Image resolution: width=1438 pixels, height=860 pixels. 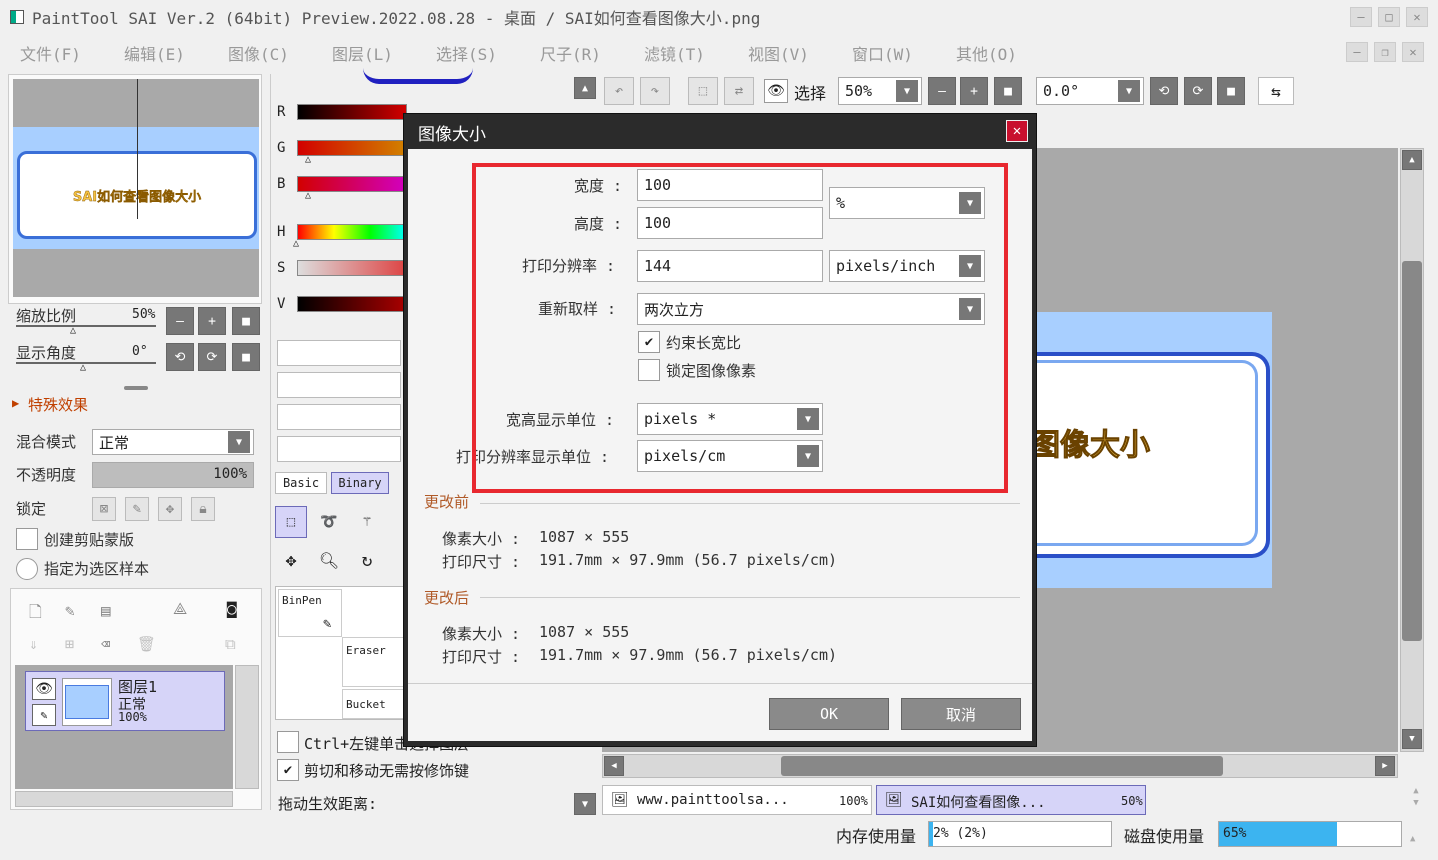 I want to click on visibility-eye-icon: 👁︎, so click(x=44, y=689).